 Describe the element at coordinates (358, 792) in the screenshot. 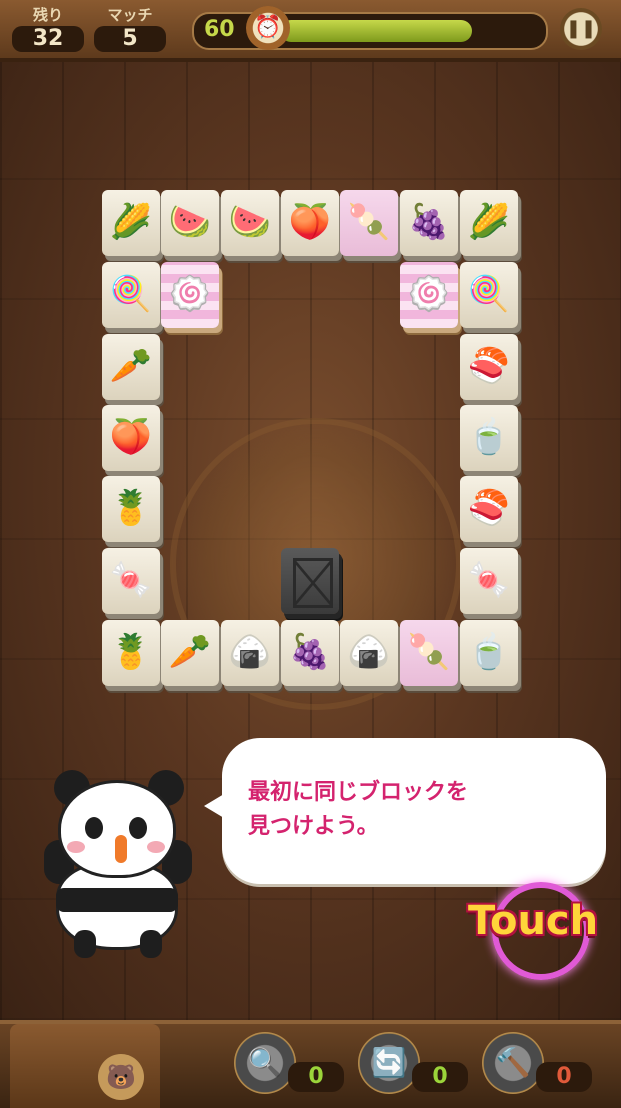

I see `tutorial-line-1: 最初に同じブロックを` at that location.